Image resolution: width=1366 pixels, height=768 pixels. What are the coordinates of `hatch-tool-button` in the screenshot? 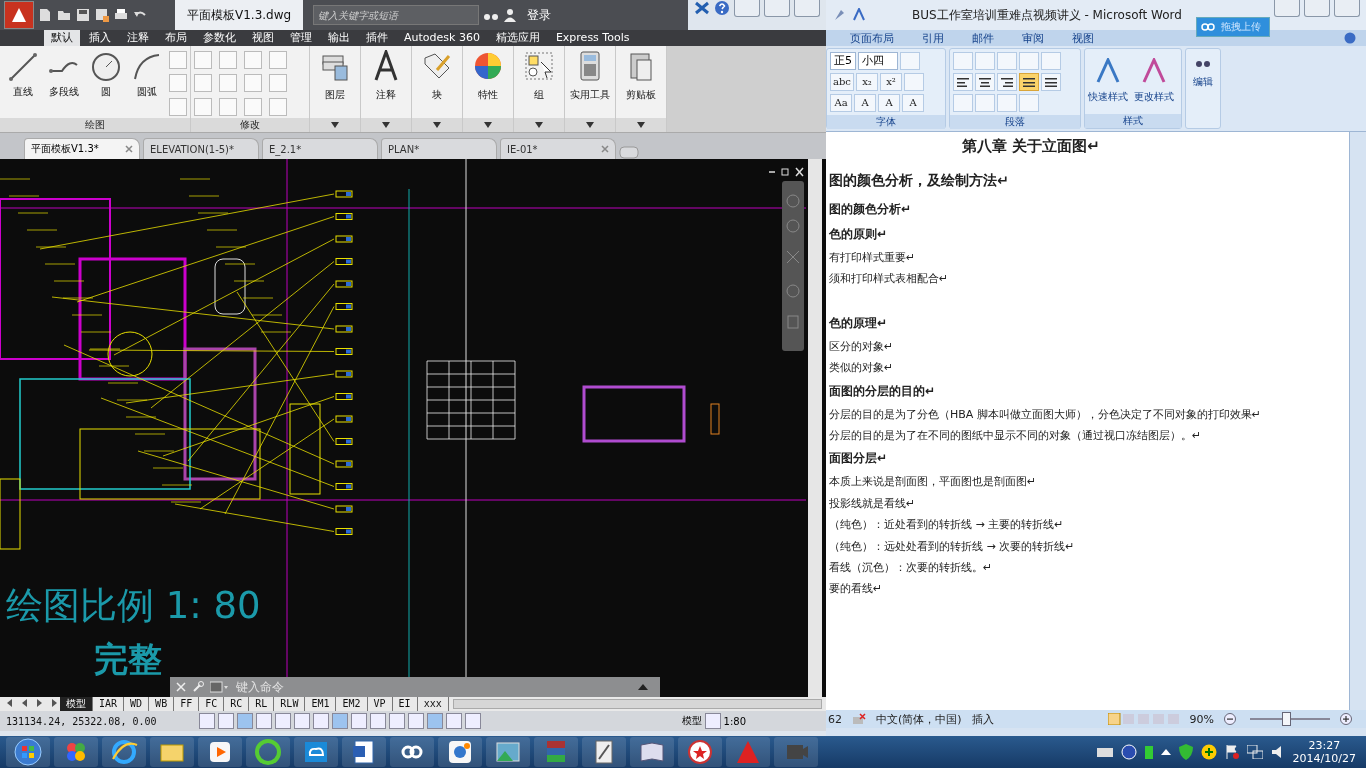 It's located at (178, 83).